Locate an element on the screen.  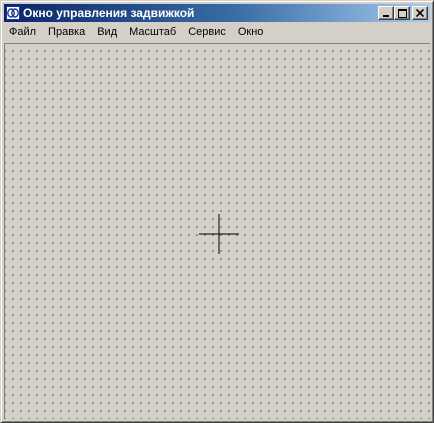
crosshair-icon is located at coordinates (219, 234).